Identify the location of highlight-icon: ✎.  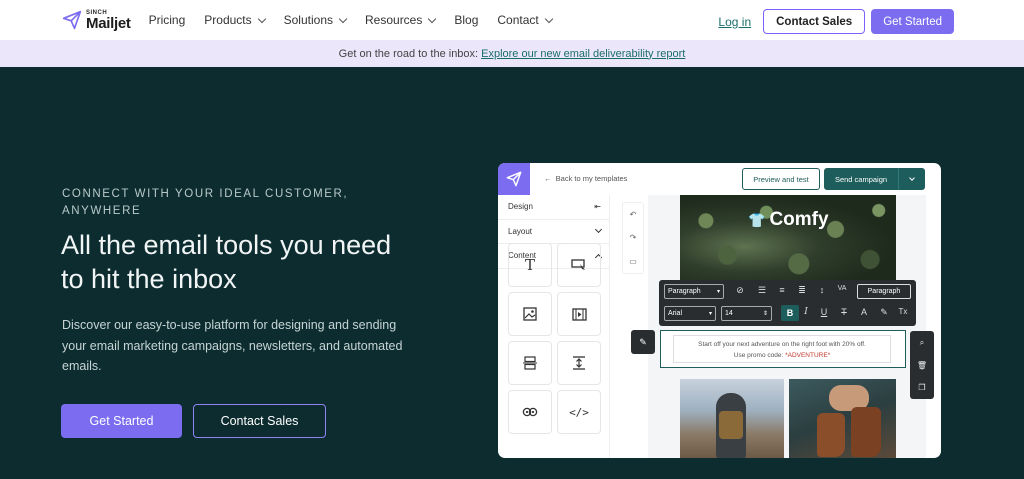
(884, 312).